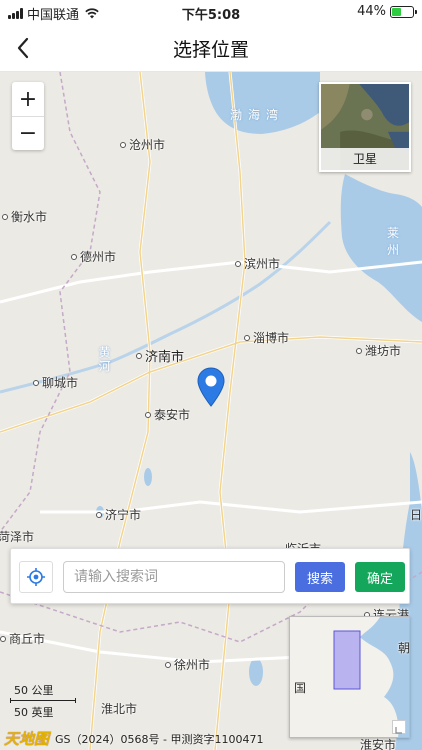 This screenshot has width=422, height=750. Describe the element at coordinates (257, 115) in the screenshot. I see `water-label-bohai: 渤海湾` at that location.